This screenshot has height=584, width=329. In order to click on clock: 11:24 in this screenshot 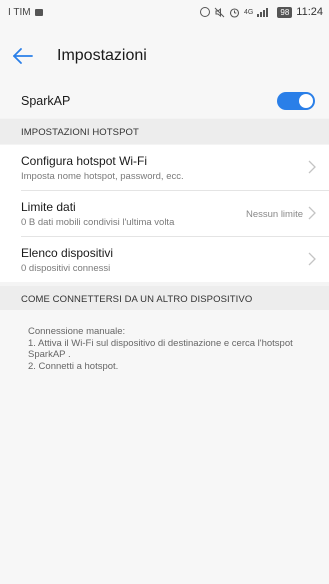, I will do `click(309, 12)`.